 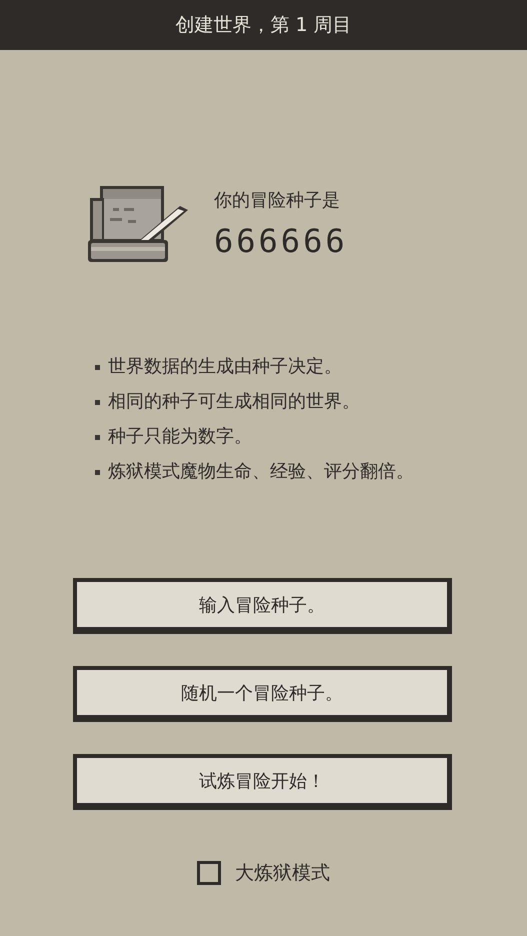 I want to click on note-text: 种子只能为数字。, so click(x=180, y=437).